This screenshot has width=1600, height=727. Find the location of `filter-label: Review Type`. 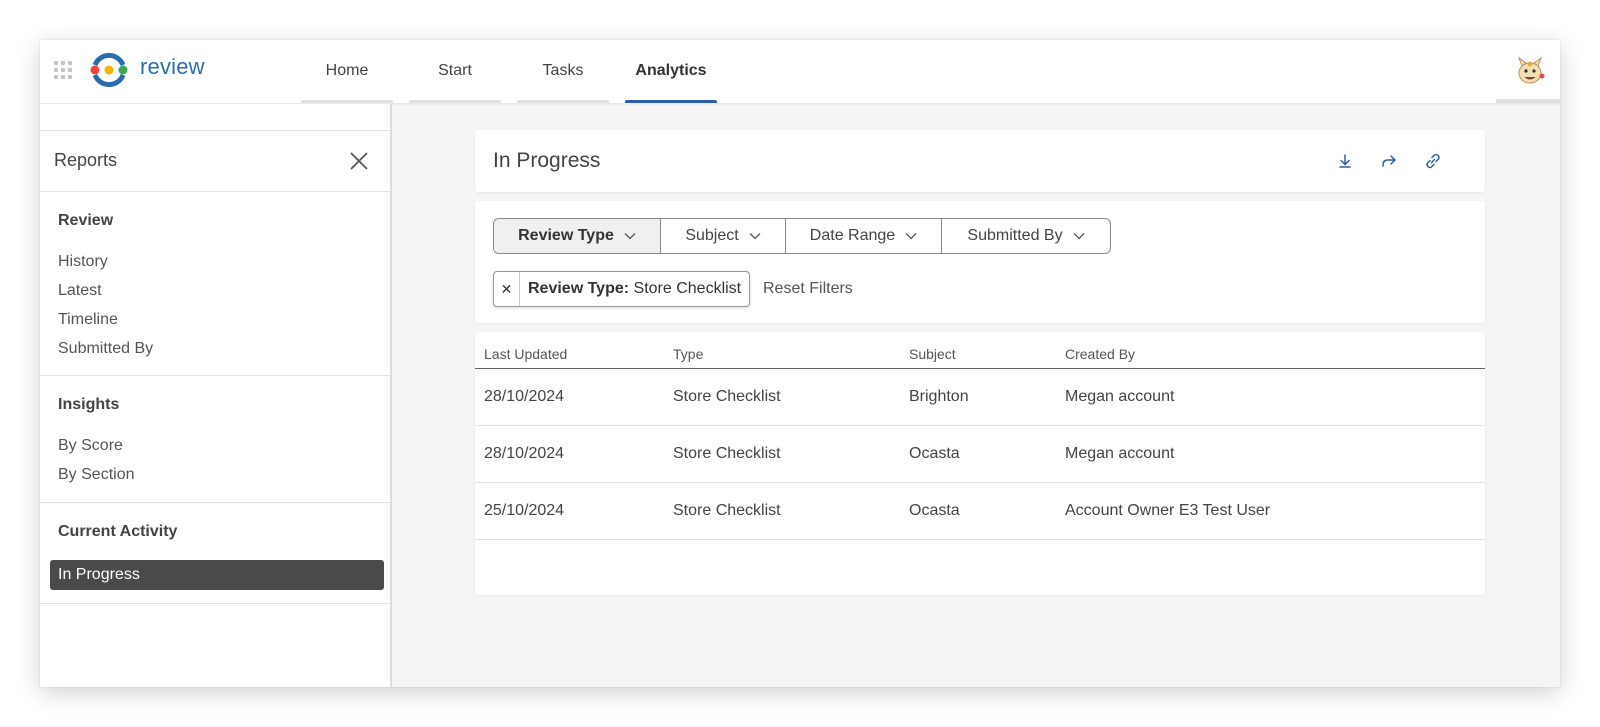

filter-label: Review Type is located at coordinates (566, 235).